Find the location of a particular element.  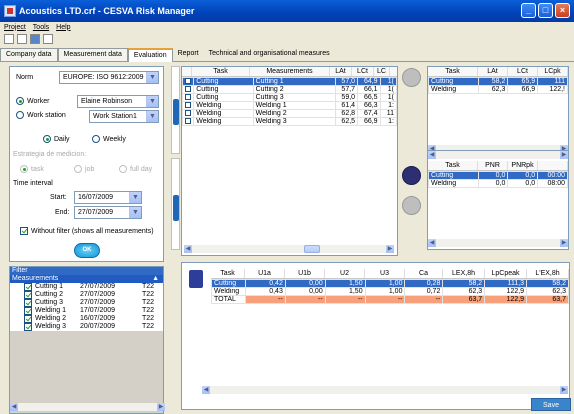

minimize-button: _ is located at coordinates (528, 10).